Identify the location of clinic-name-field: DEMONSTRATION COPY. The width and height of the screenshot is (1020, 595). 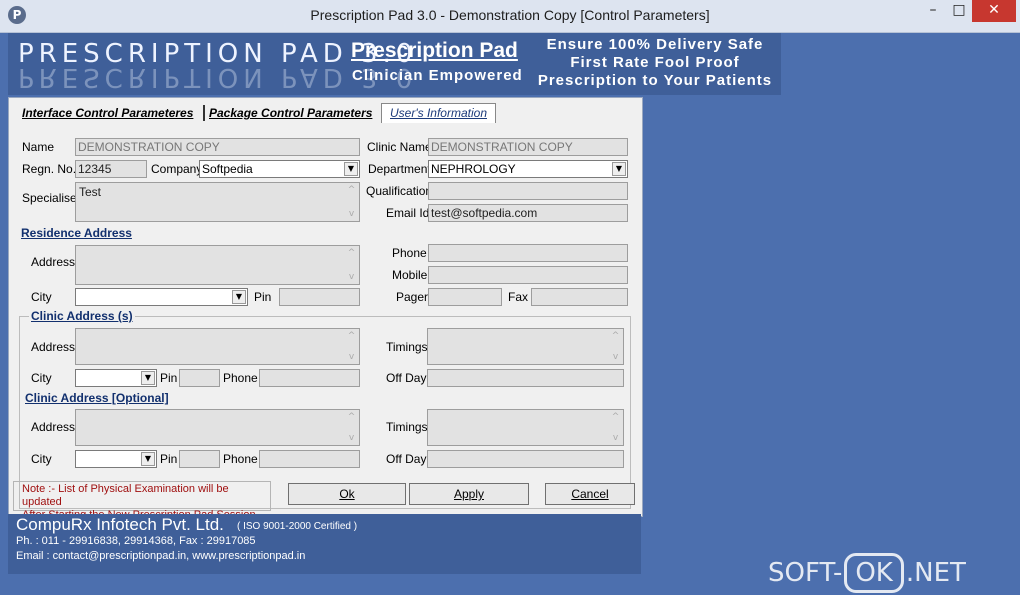
(528, 147).